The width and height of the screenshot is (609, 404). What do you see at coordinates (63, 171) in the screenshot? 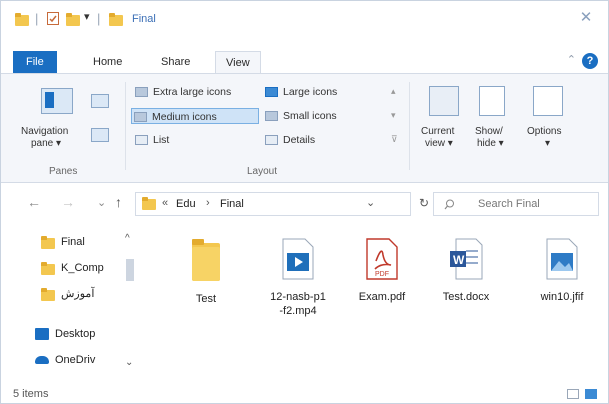
I see `panes-group-label: Panes` at bounding box center [63, 171].